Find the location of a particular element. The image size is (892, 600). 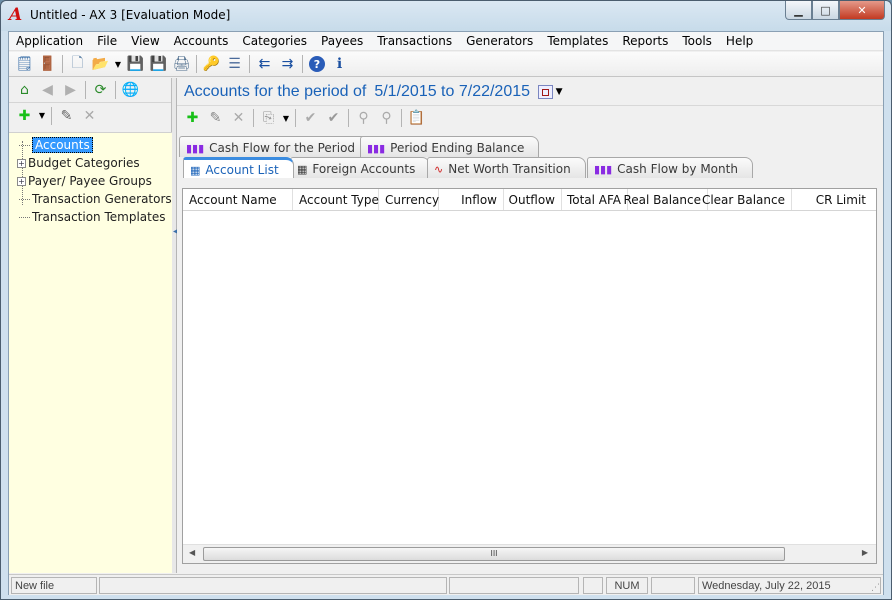

maximize-button: □ is located at coordinates (825, 10).